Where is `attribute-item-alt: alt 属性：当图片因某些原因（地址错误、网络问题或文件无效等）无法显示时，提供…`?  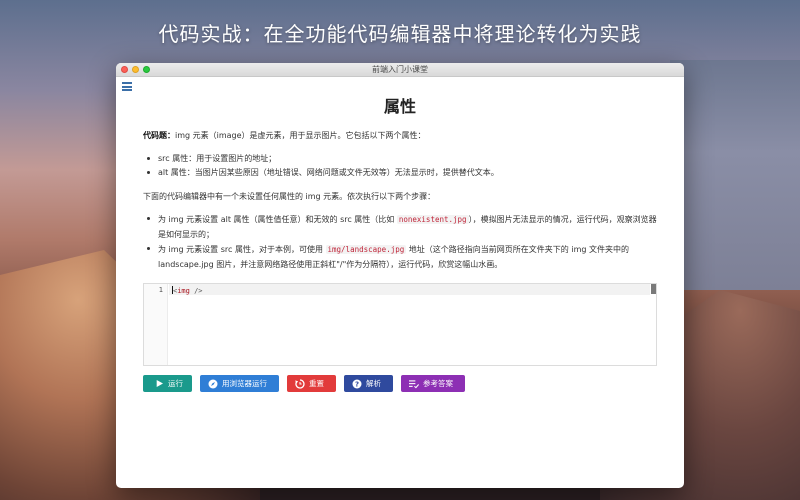 attribute-item-alt: alt 属性：当图片因某些原因（地址错误、网络问题或文件无效等）无法显示时，提供… is located at coordinates (400, 173).